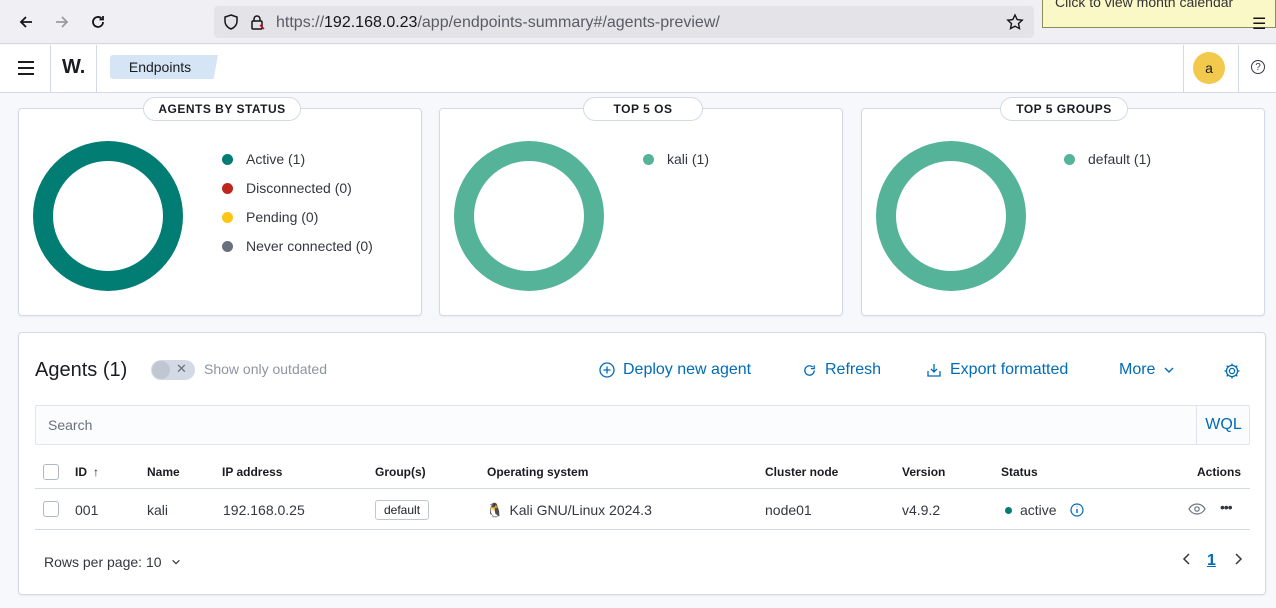  I want to click on cell-status: active, so click(1038, 510).